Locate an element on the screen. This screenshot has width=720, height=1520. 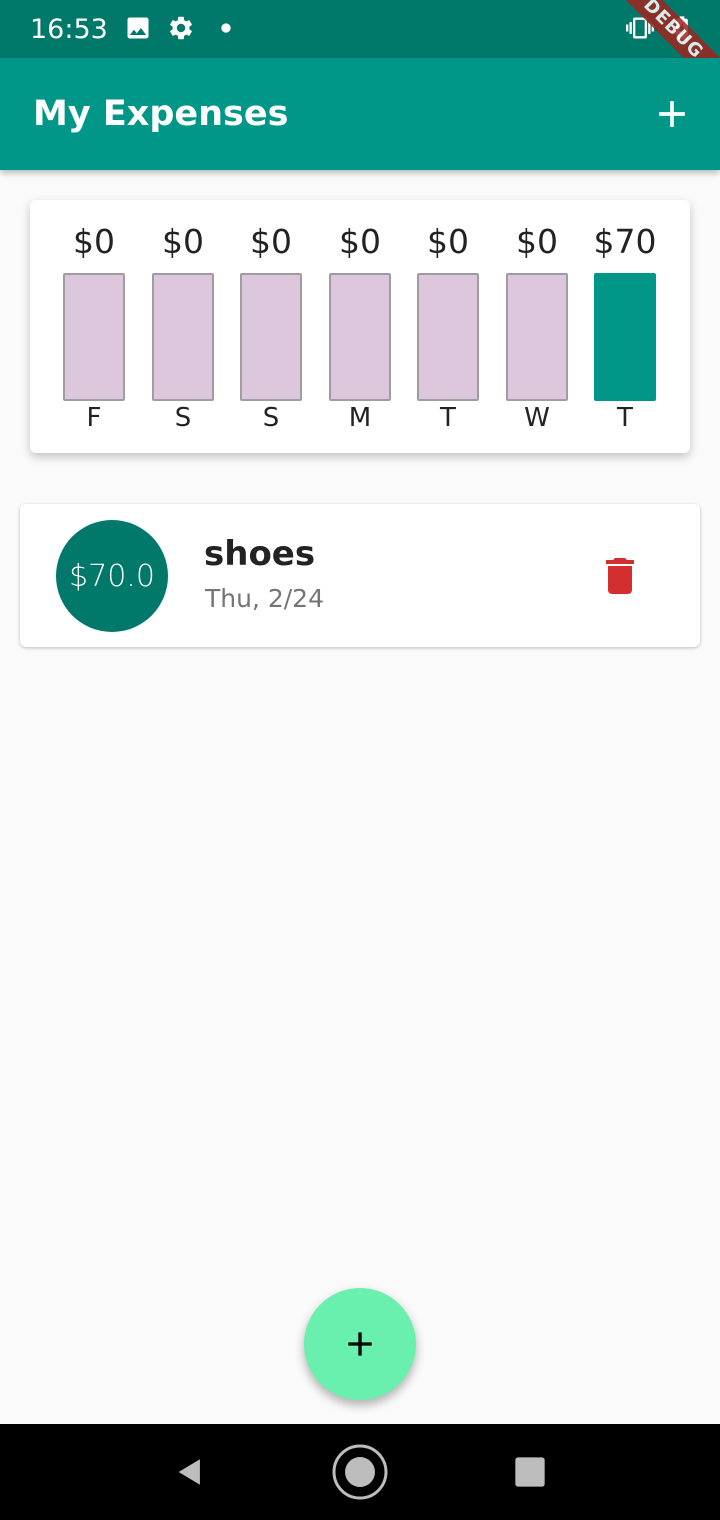
chart-bar: $0 W is located at coordinates (537, 326).